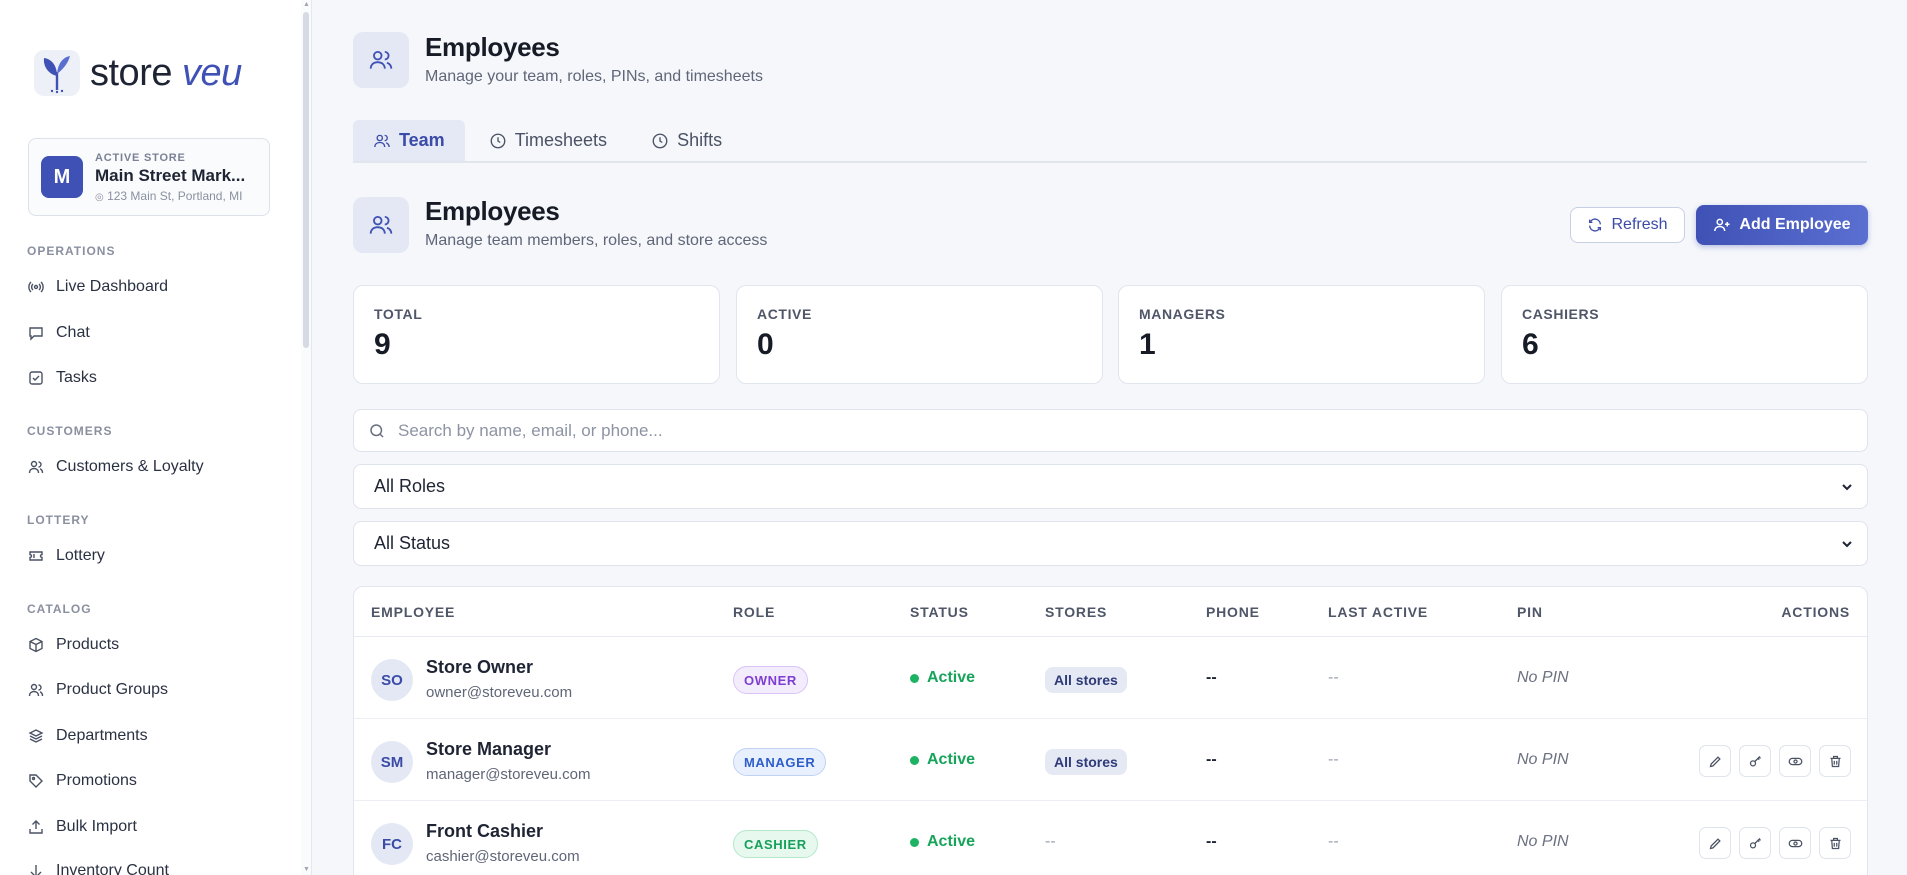 The image size is (1907, 875). What do you see at coordinates (377, 430) in the screenshot?
I see `search-icon` at bounding box center [377, 430].